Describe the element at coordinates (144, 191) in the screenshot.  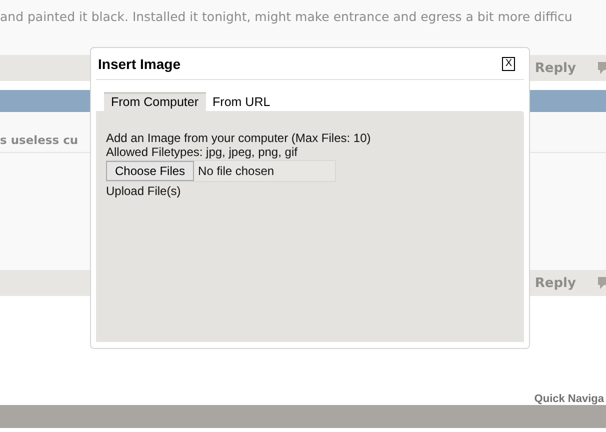
I see `upload-label: Upload File(s)` at that location.